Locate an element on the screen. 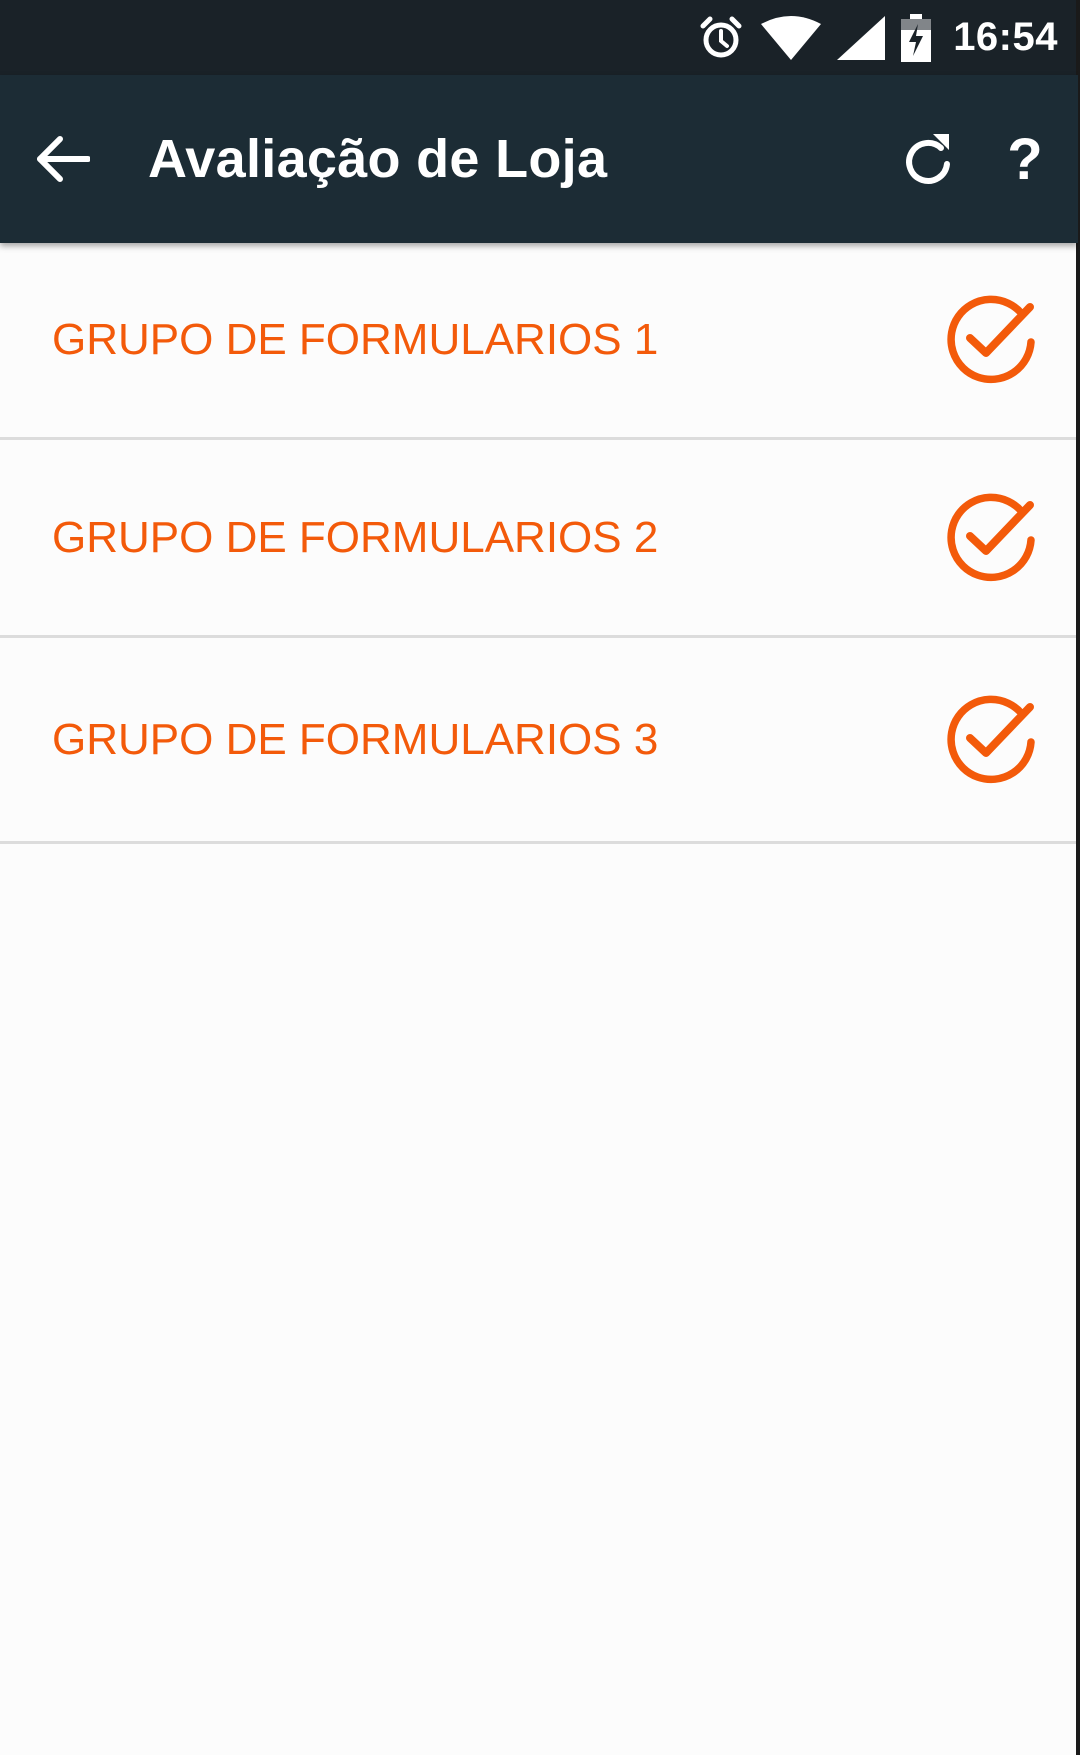 The width and height of the screenshot is (1080, 1755). list-item-label: GRUPO DE FORMULARIOS 2 is located at coordinates (355, 537).